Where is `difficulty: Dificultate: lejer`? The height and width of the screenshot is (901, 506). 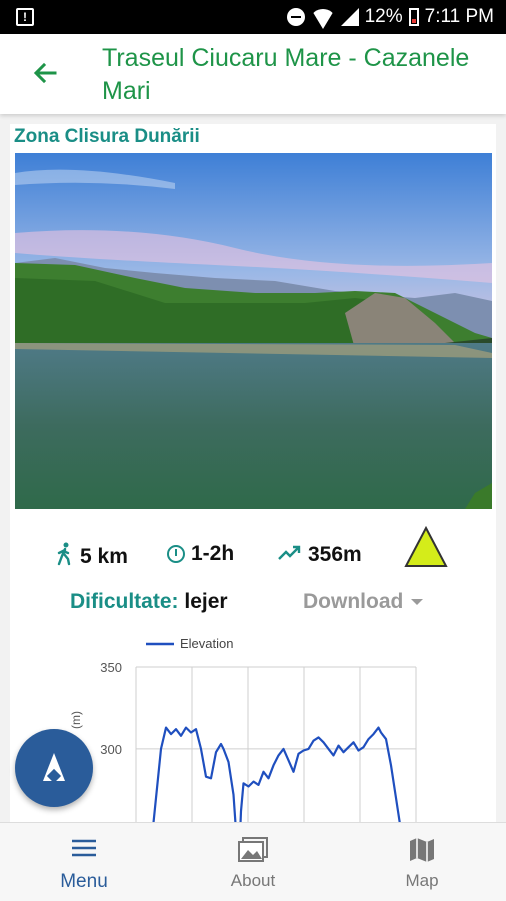
difficulty: Dificultate: lejer is located at coordinates (149, 602).